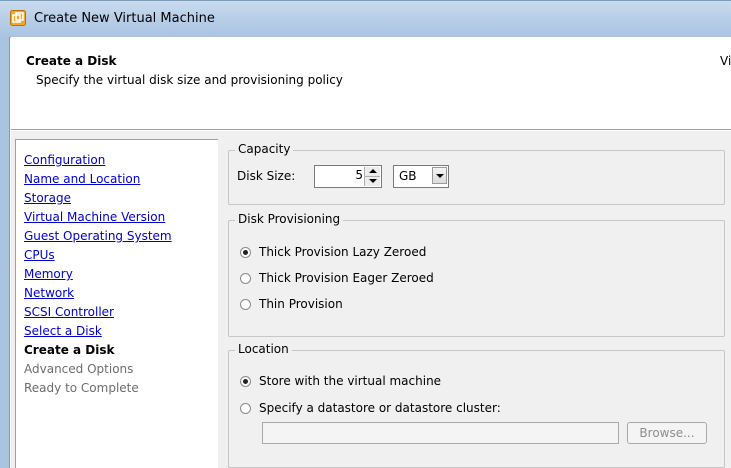 The height and width of the screenshot is (468, 731). What do you see at coordinates (94, 217) in the screenshot?
I see `step-virtual-machine-version: Virtual Machine Version` at bounding box center [94, 217].